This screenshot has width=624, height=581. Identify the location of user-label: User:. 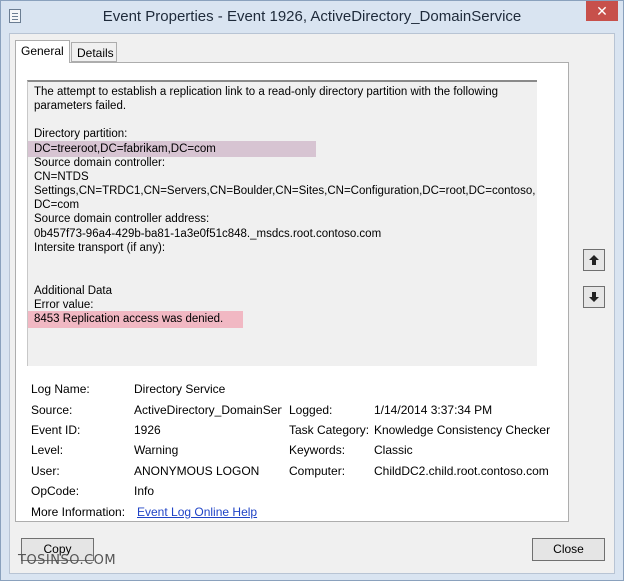
(45, 471).